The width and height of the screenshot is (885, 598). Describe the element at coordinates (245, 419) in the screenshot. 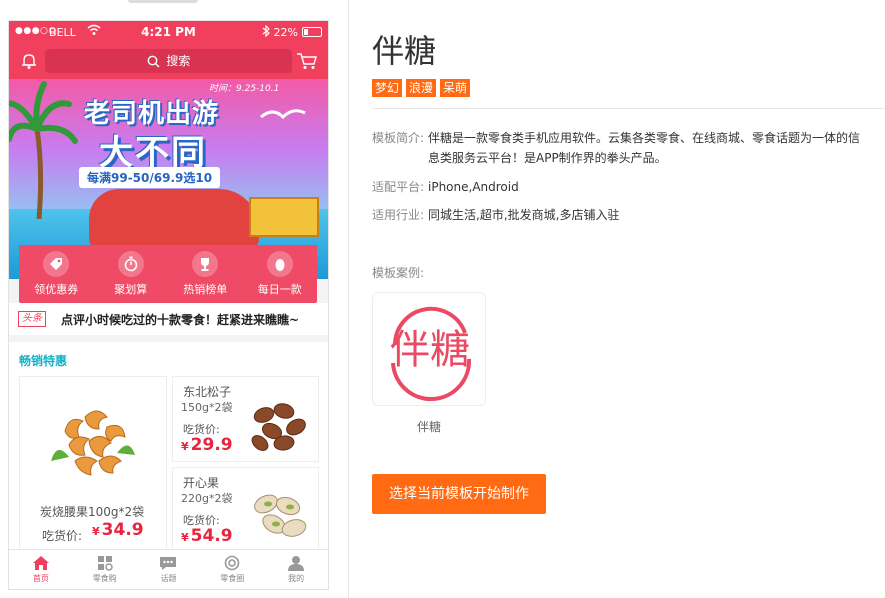

I see `product-card-pine-nuts: 东北松子 150g*2袋 吃货价: ¥29.9` at that location.